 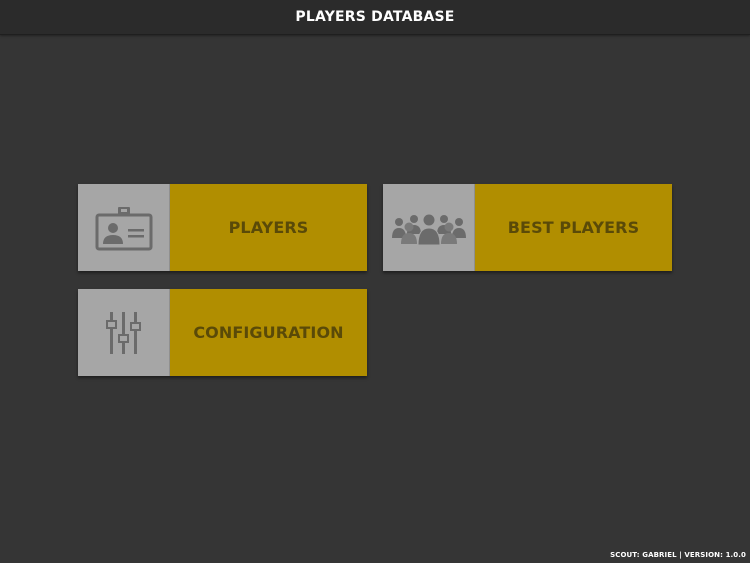 I want to click on players-button: PLAYERS, so click(x=222, y=227).